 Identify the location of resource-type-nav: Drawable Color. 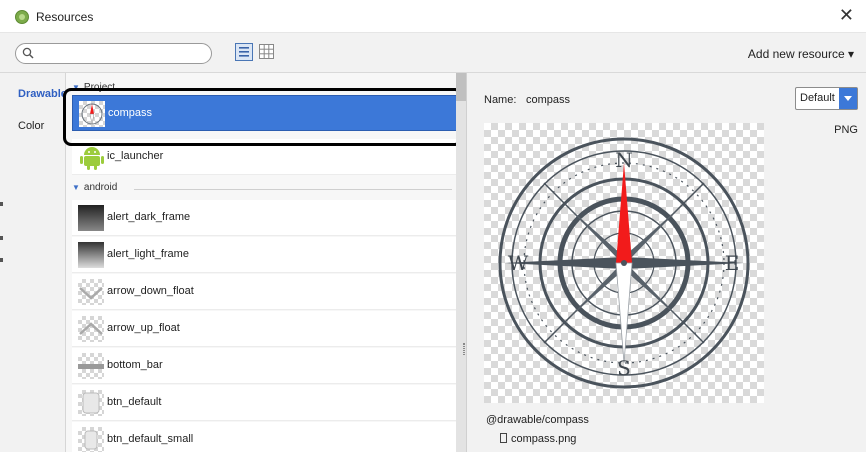
(33, 262).